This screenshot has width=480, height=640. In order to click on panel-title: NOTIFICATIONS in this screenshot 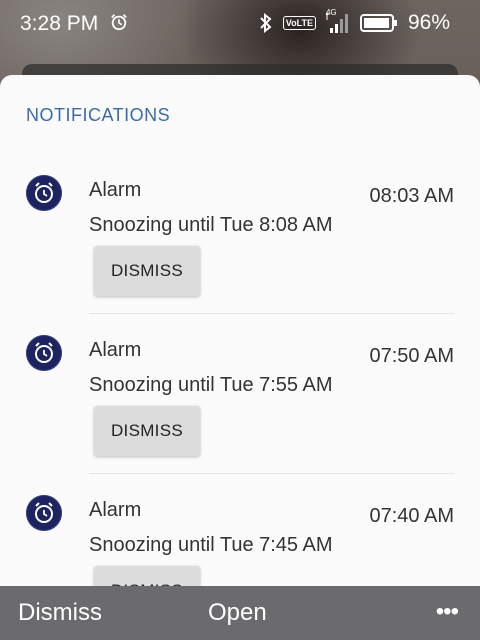, I will do `click(98, 115)`.